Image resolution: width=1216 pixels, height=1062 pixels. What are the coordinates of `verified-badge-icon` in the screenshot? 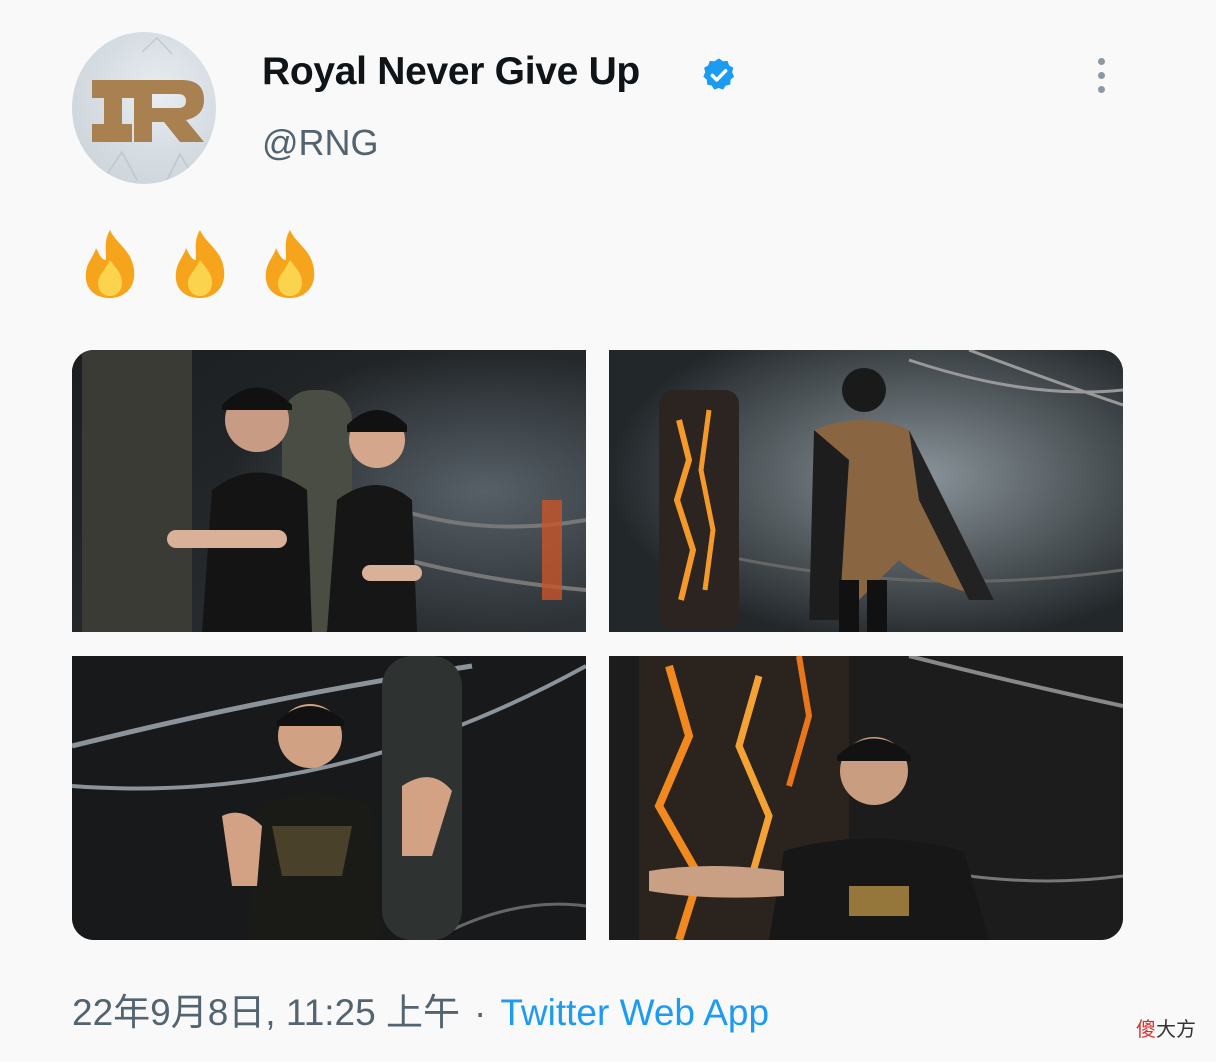 It's located at (719, 74).